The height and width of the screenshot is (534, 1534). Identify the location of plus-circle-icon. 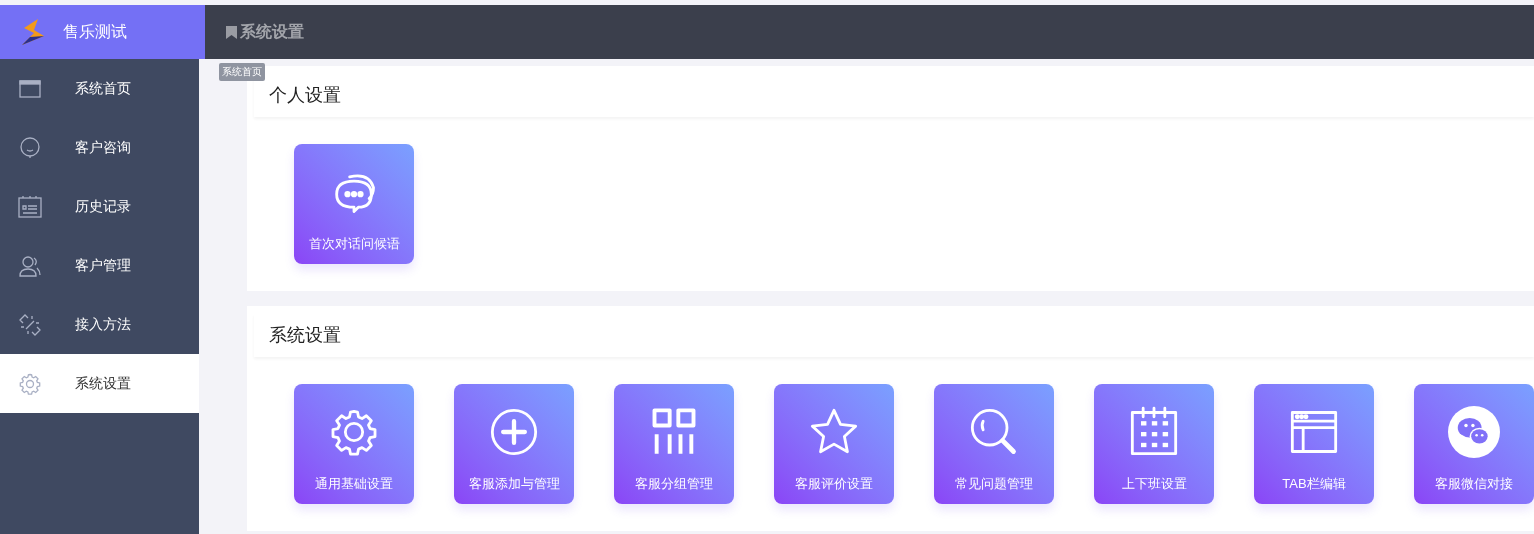
(514, 432).